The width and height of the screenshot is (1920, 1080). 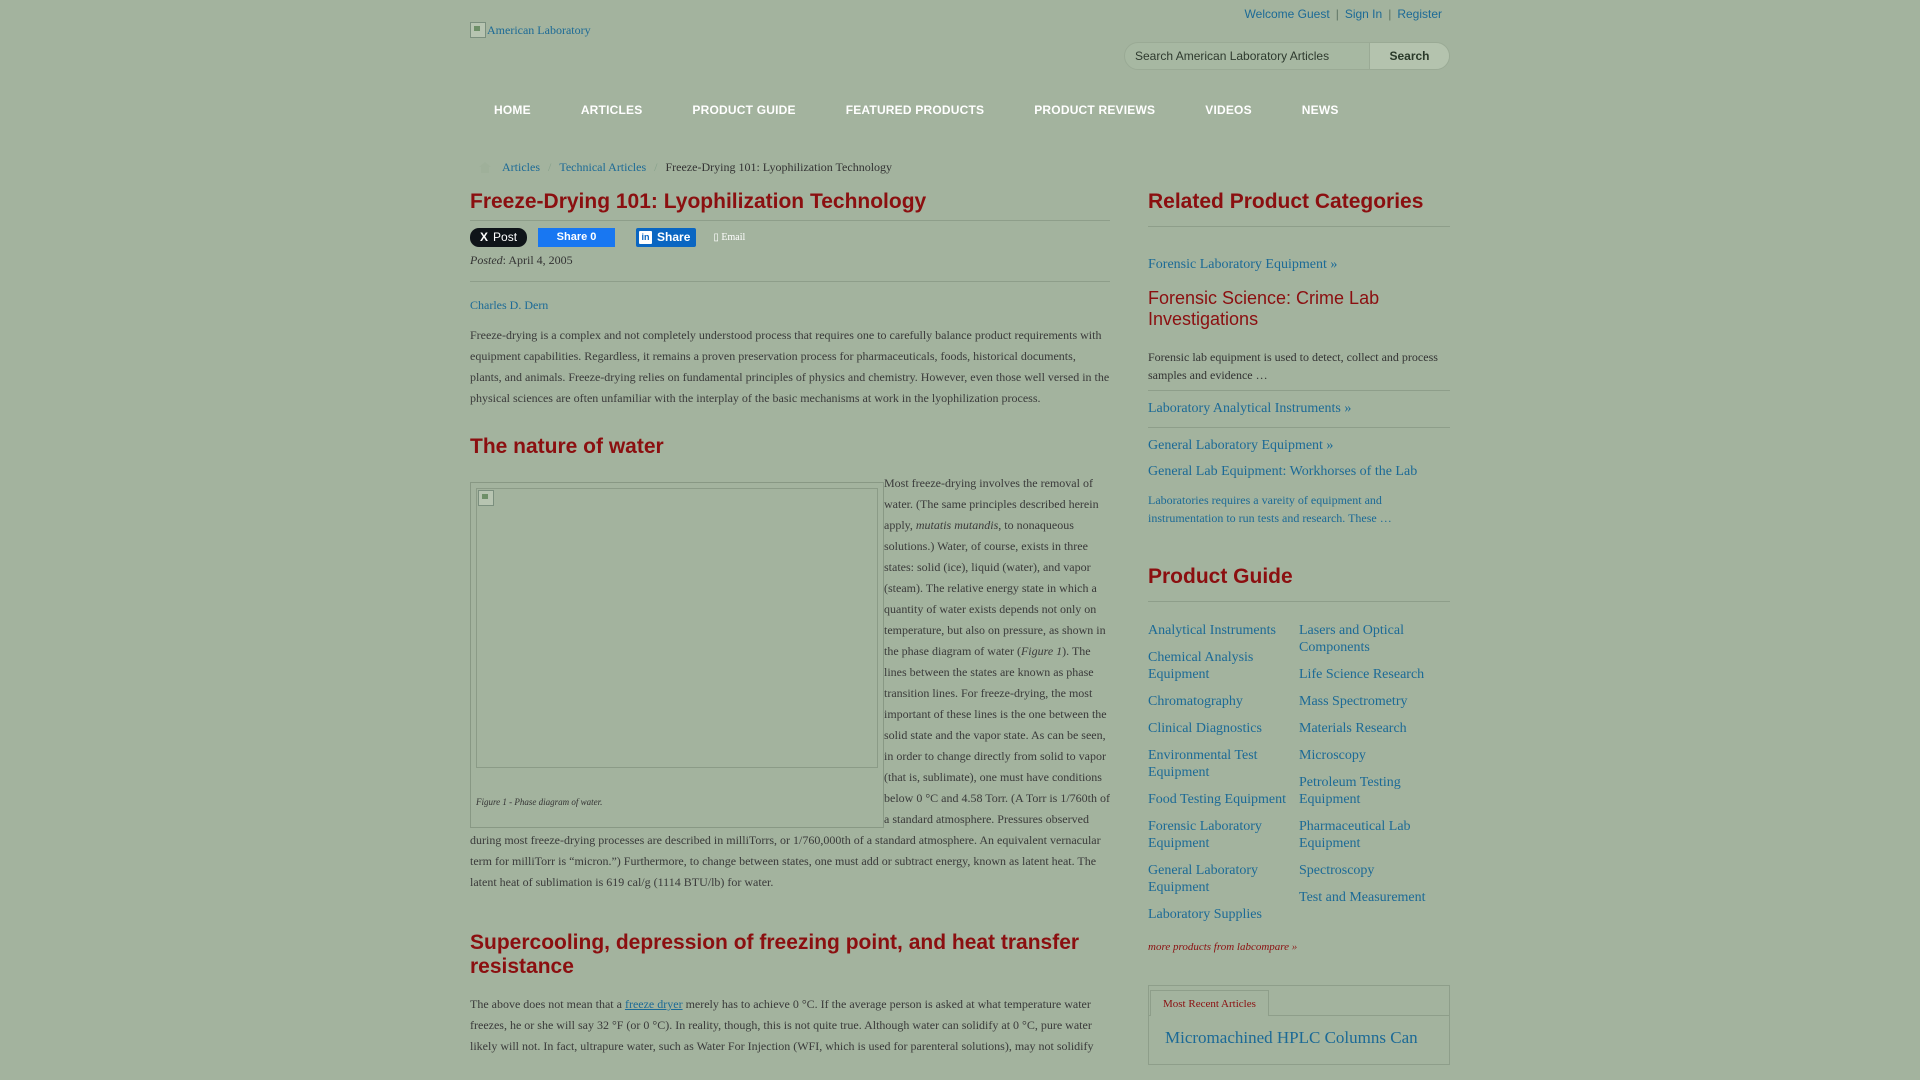 What do you see at coordinates (1041, 651) in the screenshot?
I see `text-emphasis: Figure 1` at bounding box center [1041, 651].